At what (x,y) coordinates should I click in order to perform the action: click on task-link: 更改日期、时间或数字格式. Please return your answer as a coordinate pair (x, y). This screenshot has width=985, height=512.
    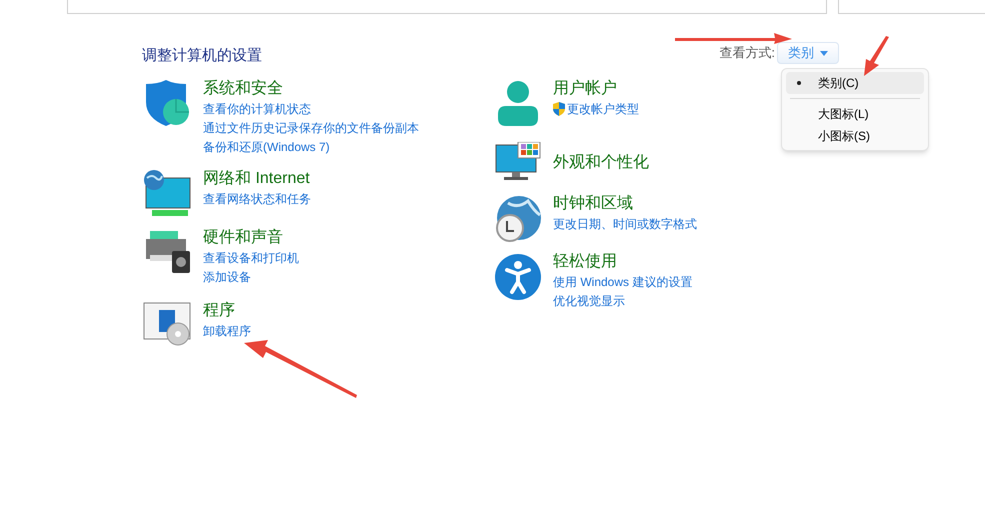
    Looking at the image, I should click on (625, 224).